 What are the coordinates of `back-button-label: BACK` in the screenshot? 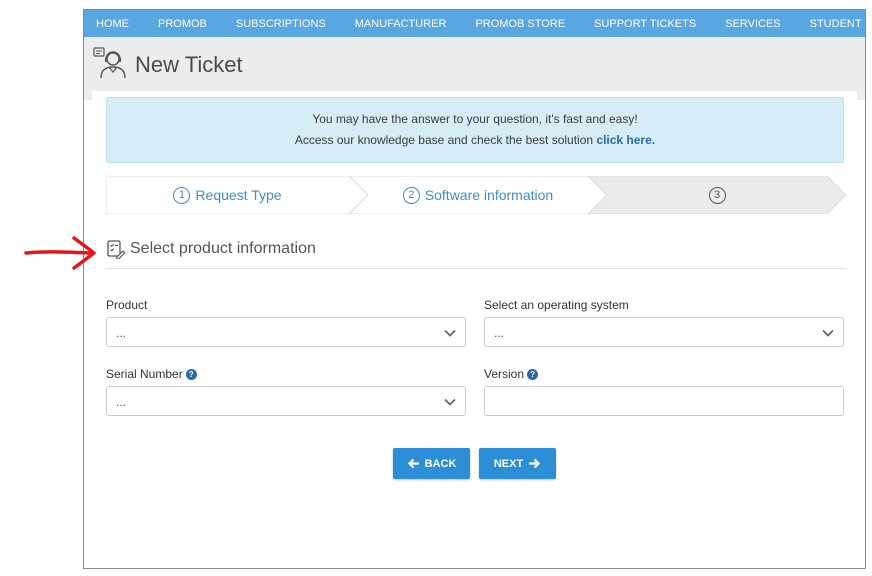 It's located at (440, 463).